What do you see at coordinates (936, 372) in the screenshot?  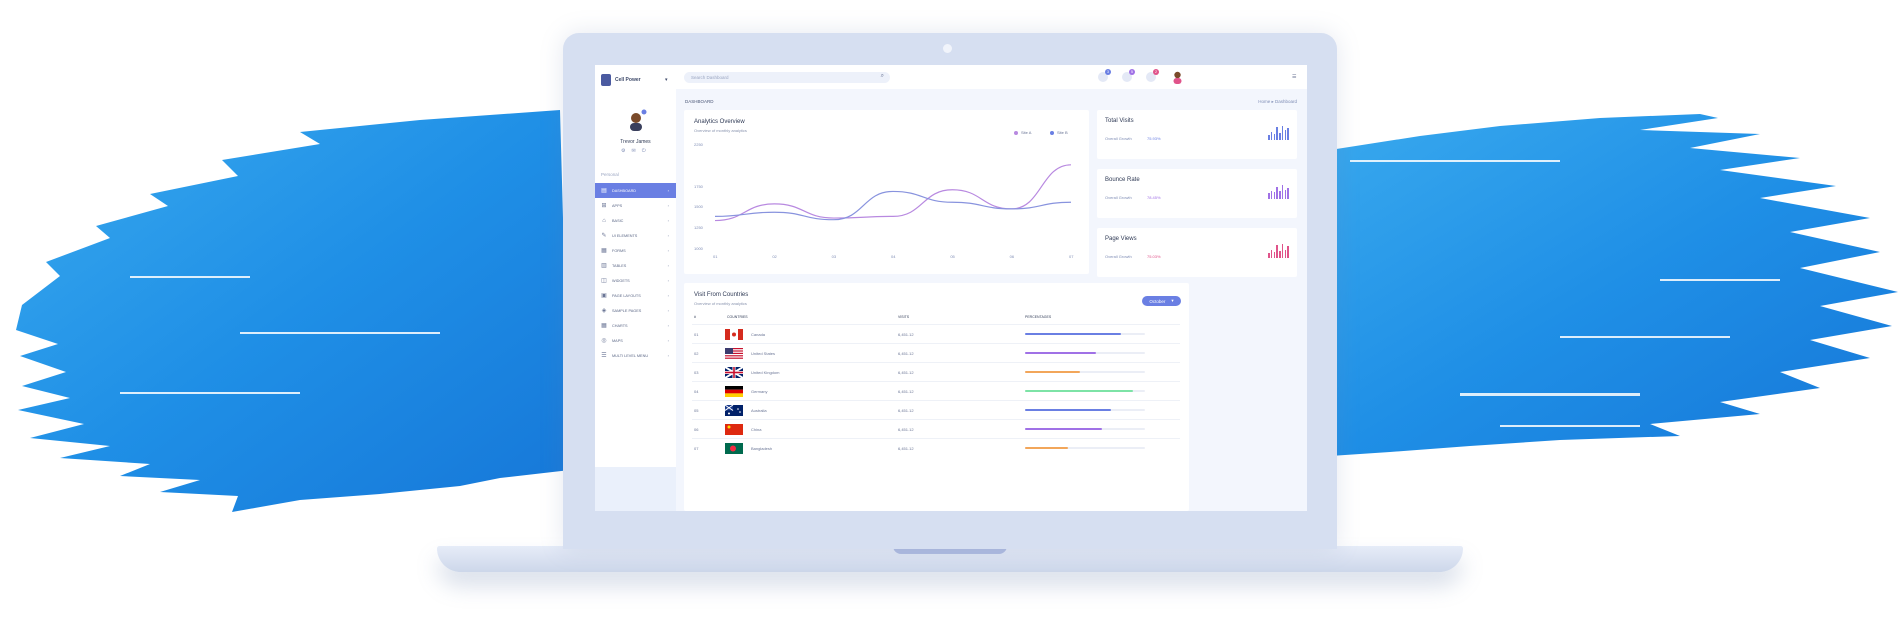 I see `table-row: 03 United Kingdom 6,451.12` at bounding box center [936, 372].